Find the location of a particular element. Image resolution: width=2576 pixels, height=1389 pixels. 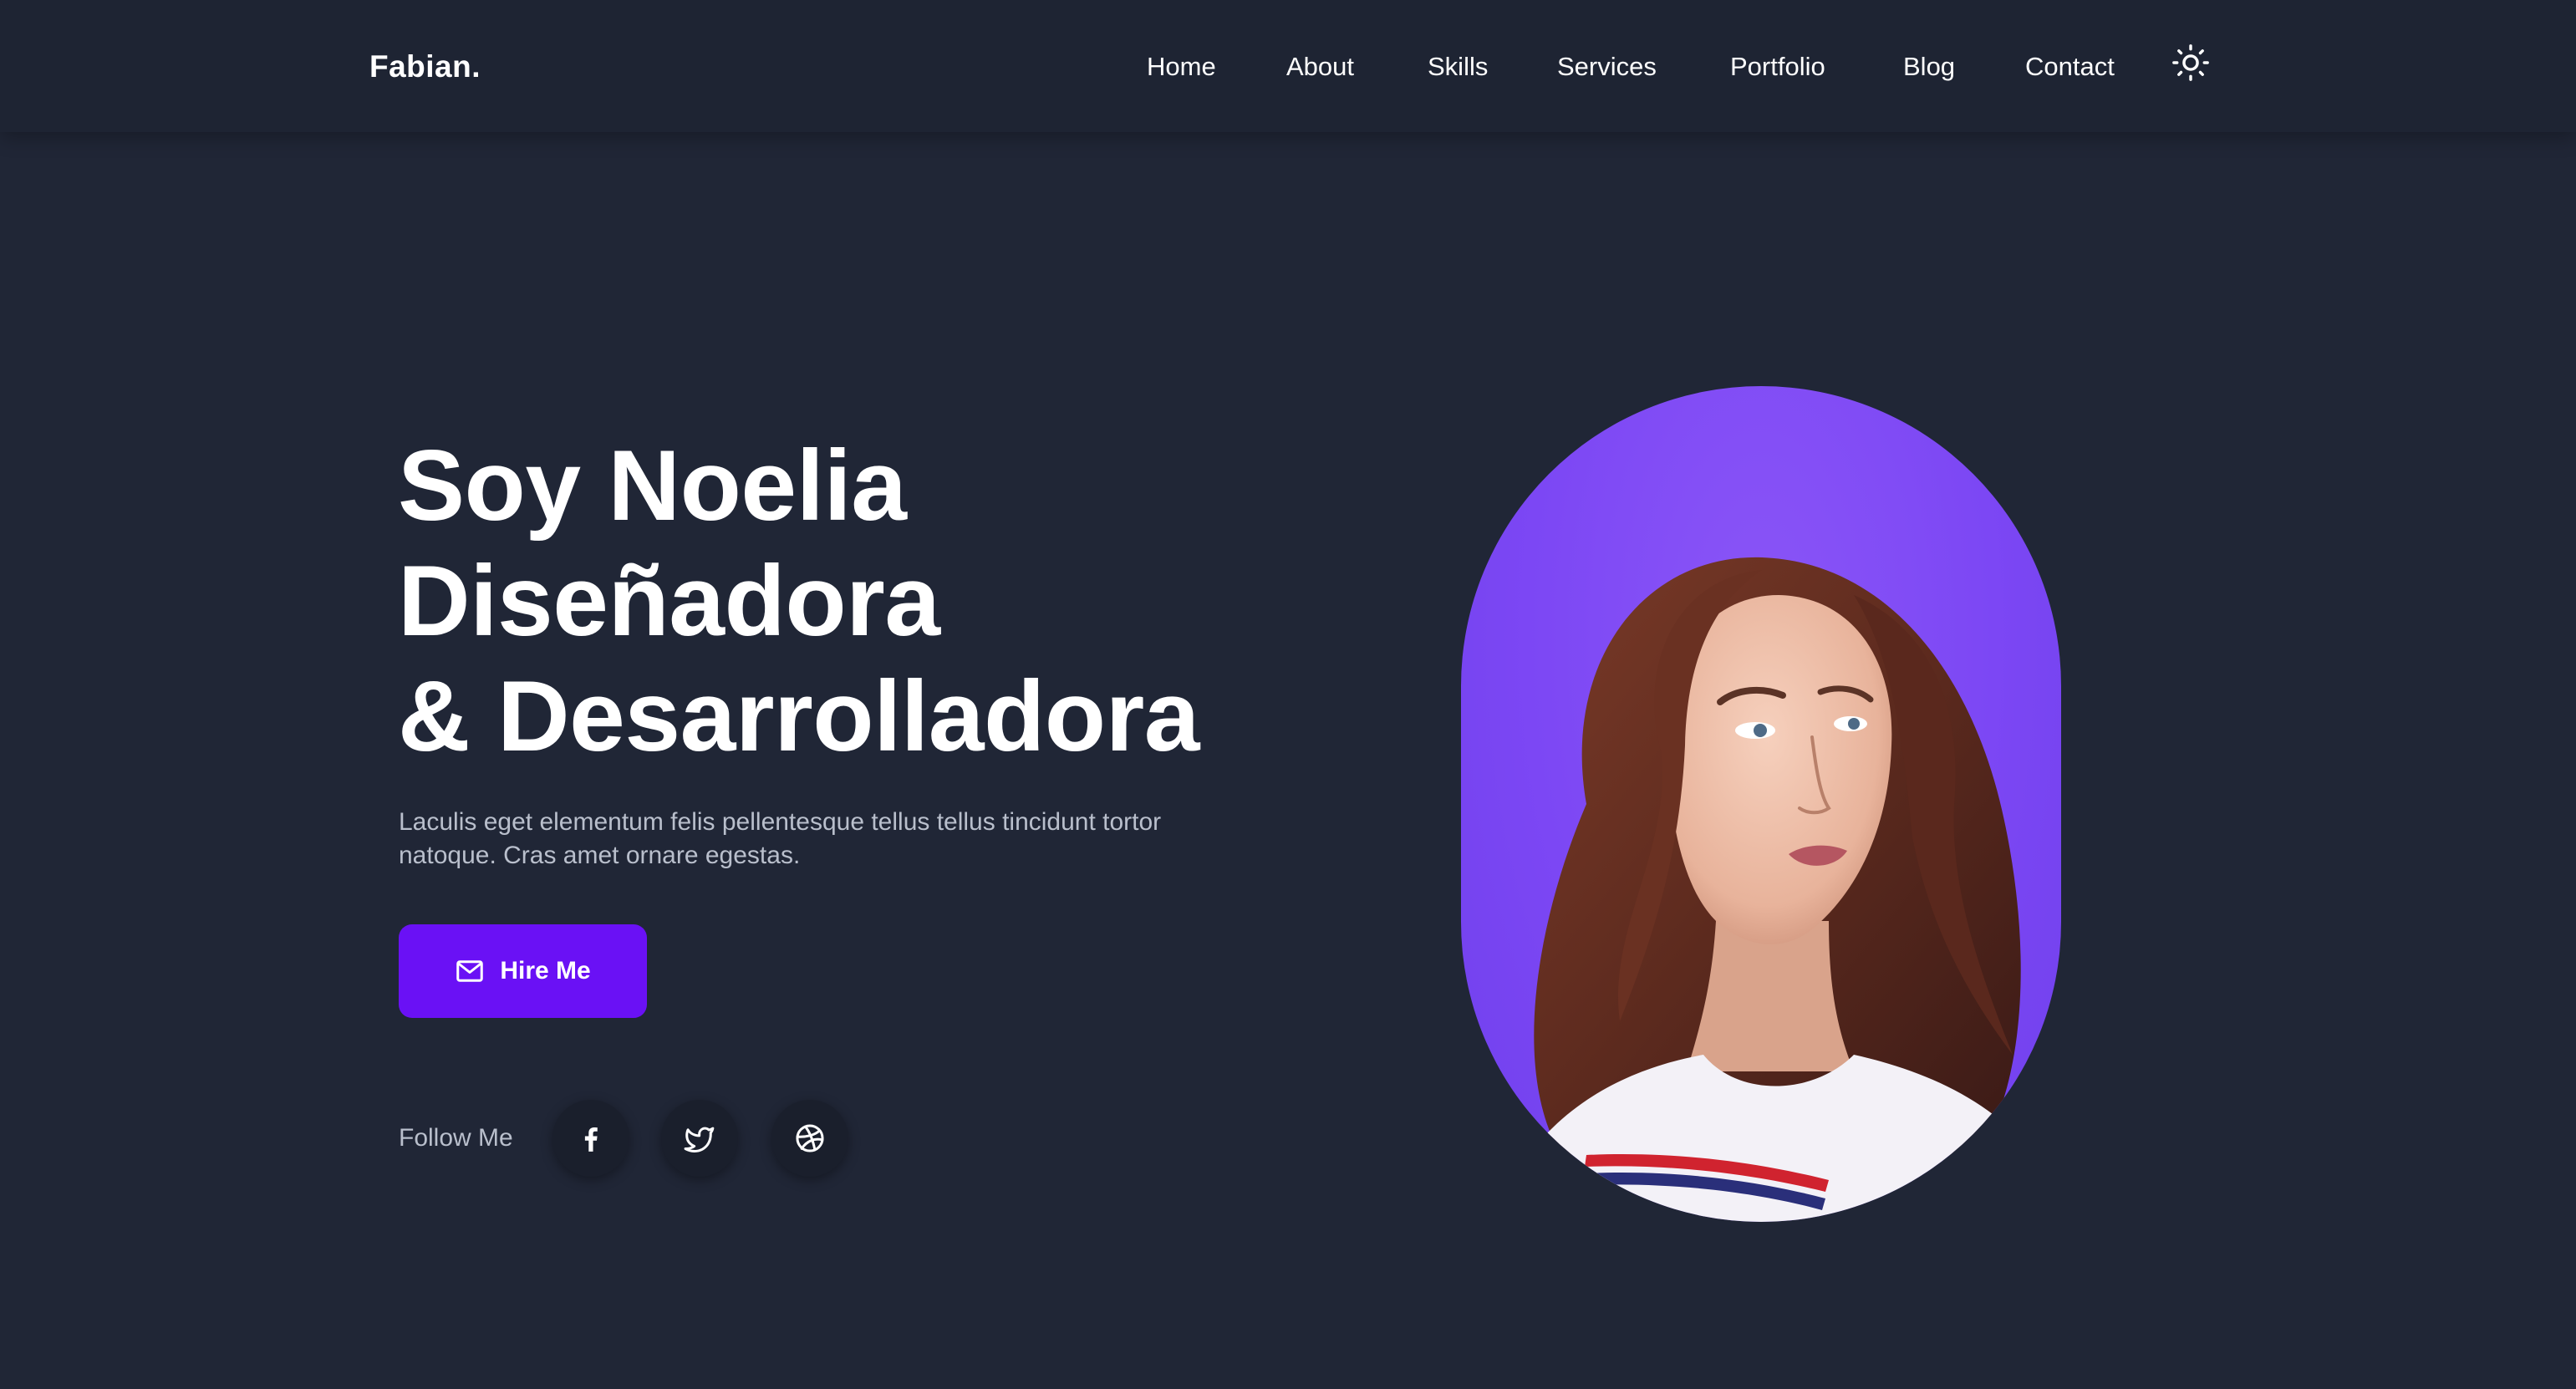

dribbble-link is located at coordinates (809, 1138).